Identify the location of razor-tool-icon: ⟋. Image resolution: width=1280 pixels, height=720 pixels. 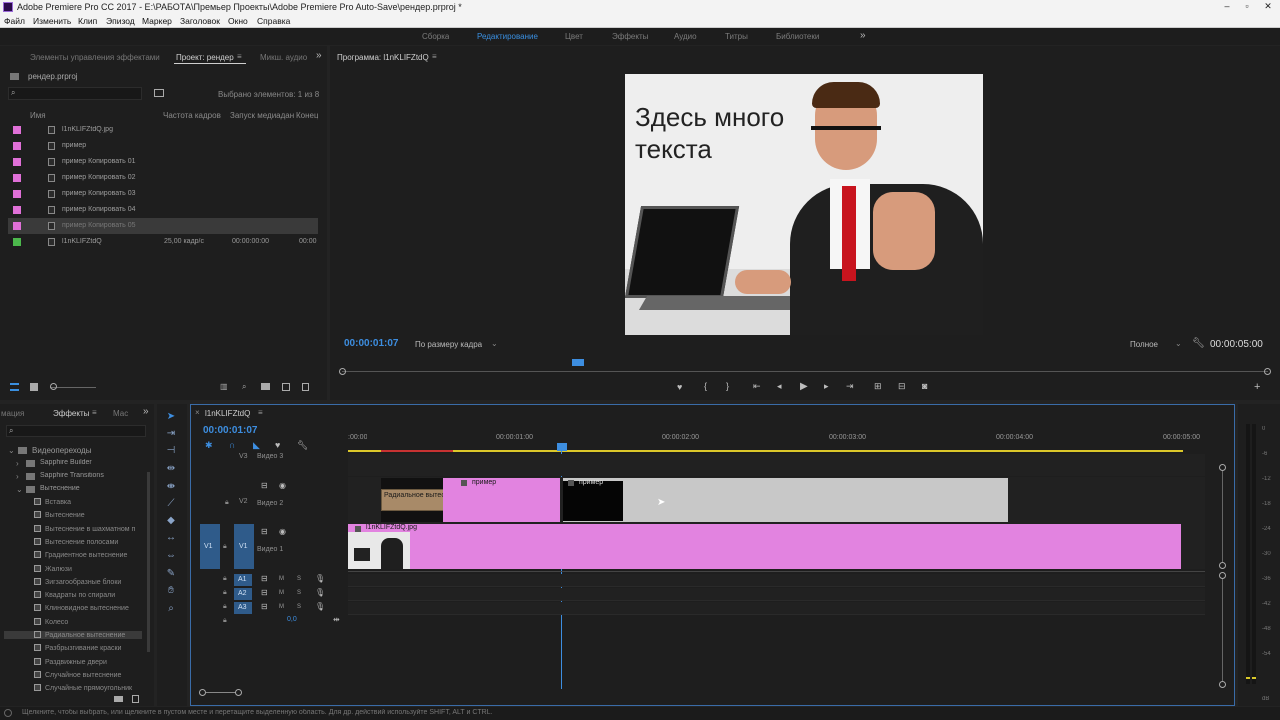
(171, 505).